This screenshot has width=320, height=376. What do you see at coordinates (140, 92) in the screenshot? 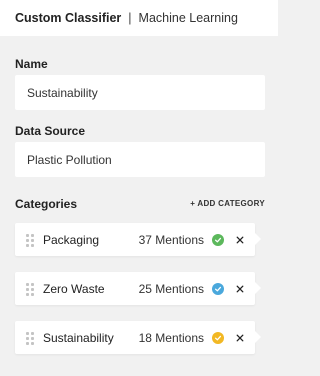
I see `name-field: Sustainability` at bounding box center [140, 92].